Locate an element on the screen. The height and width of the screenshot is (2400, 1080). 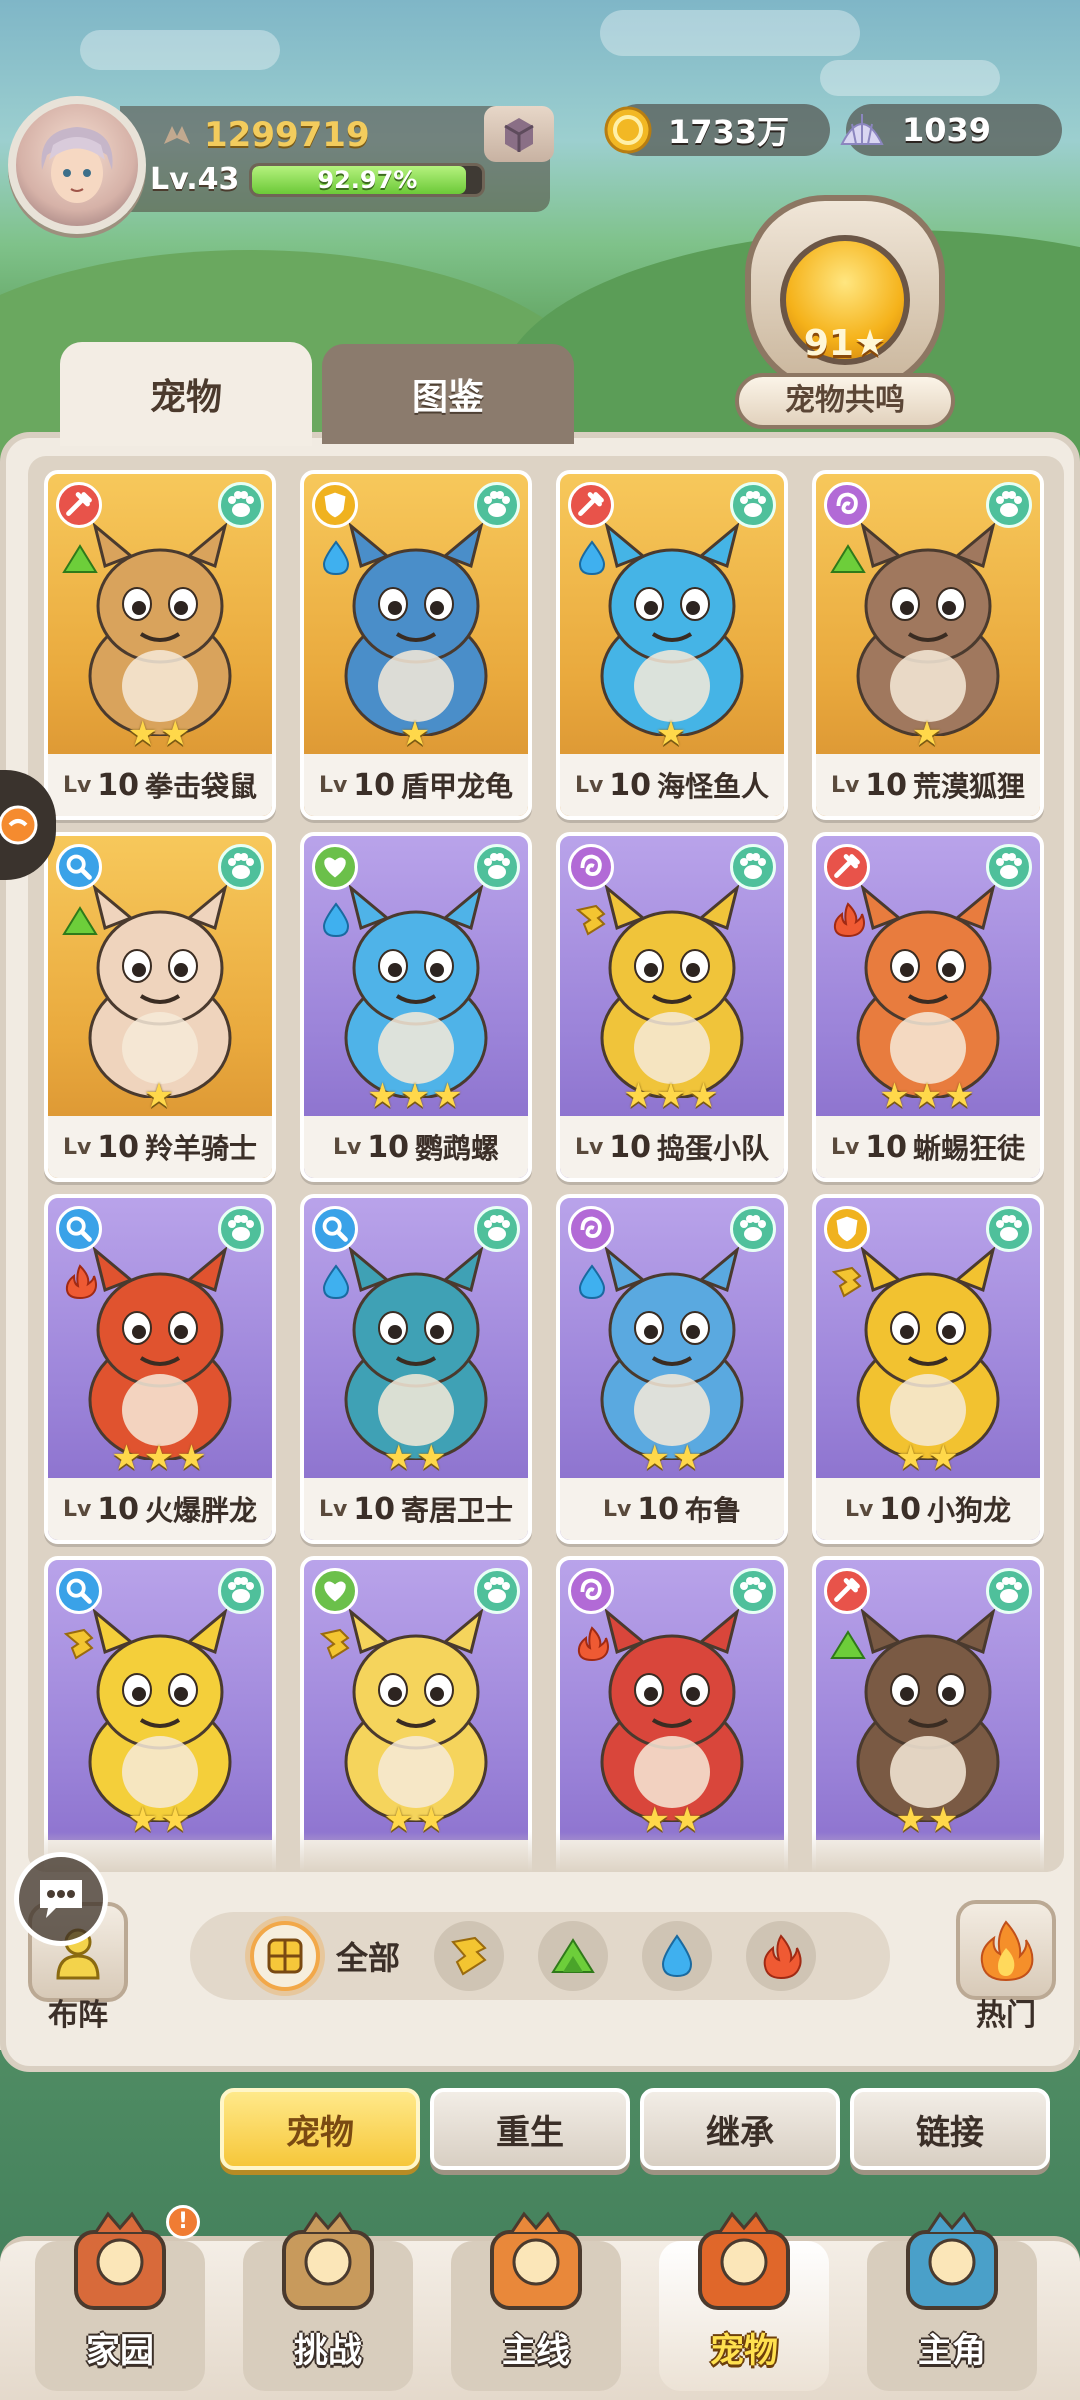
filter-grass is located at coordinates (573, 1956).